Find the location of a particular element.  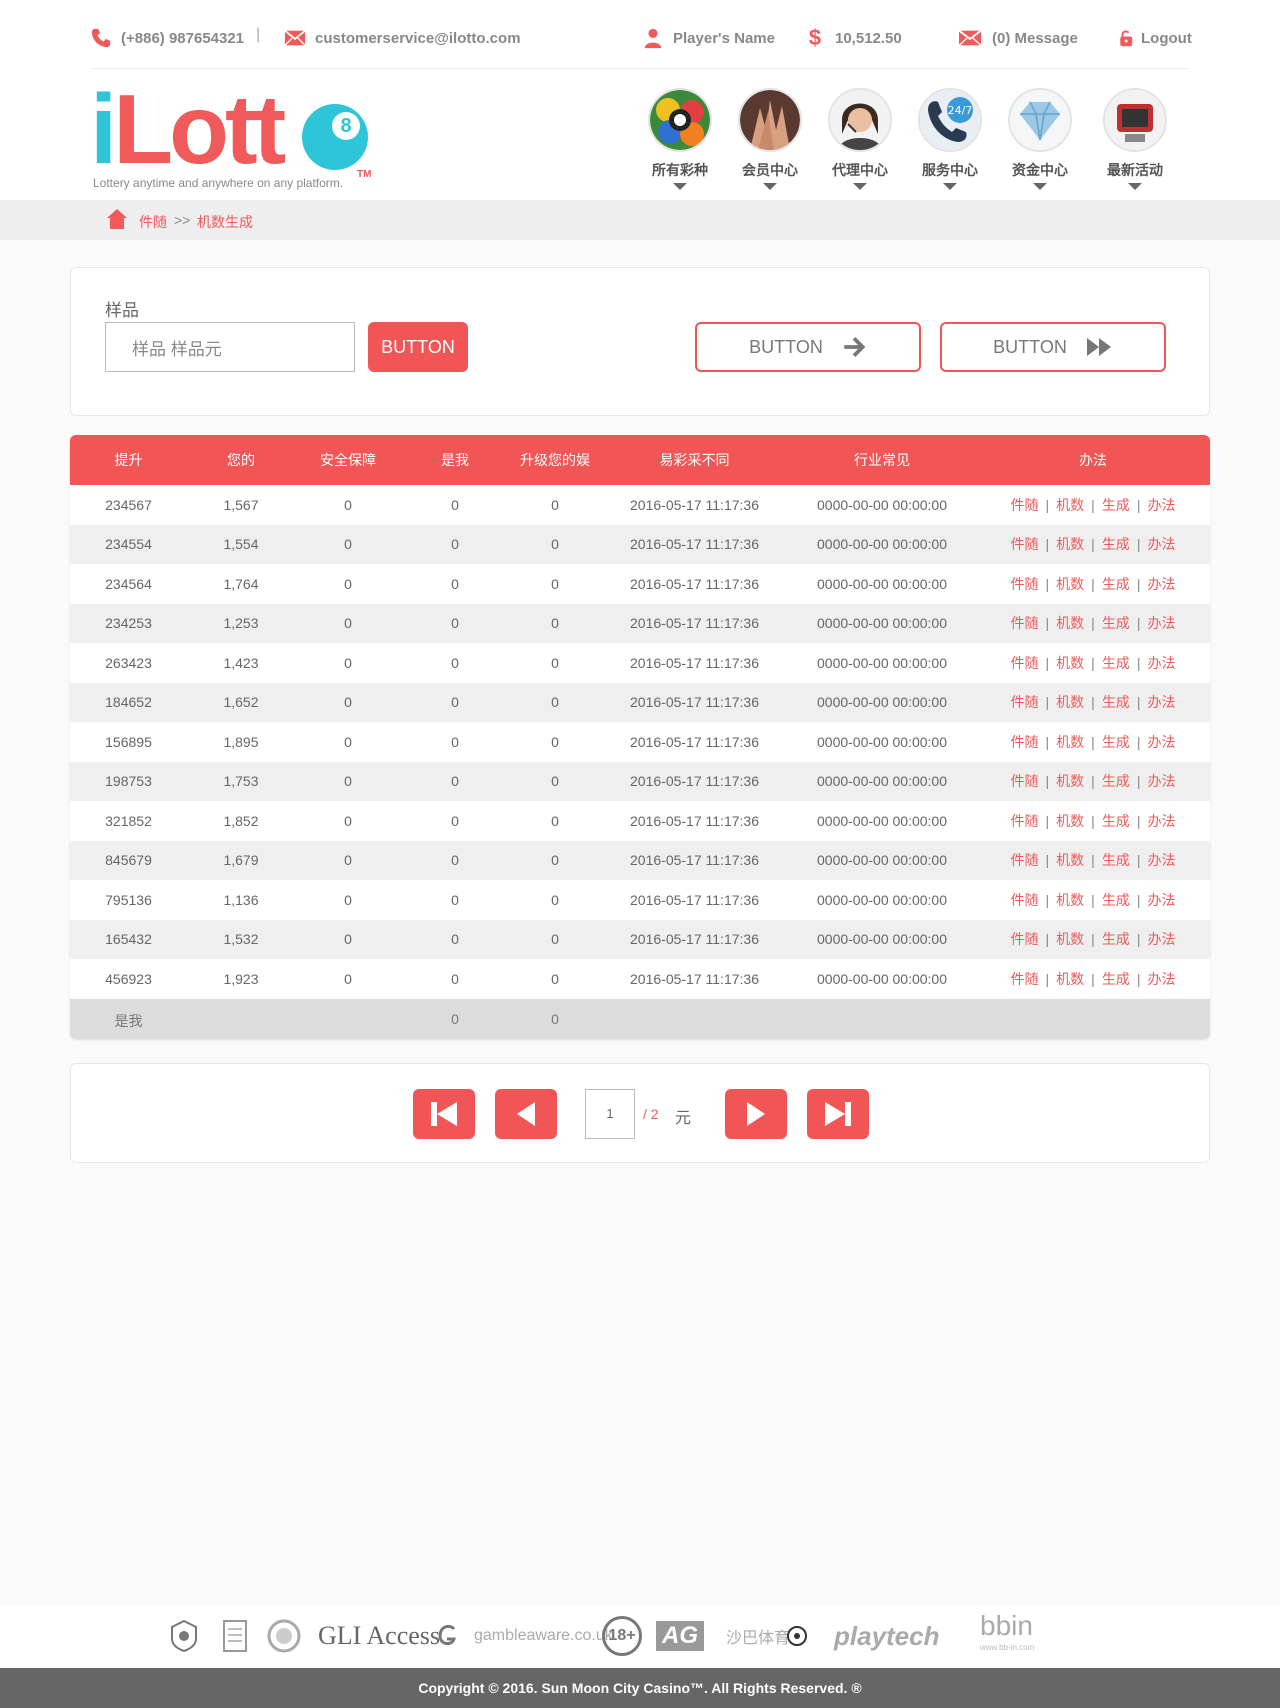

logout-button: Logout is located at coordinates (1155, 38).